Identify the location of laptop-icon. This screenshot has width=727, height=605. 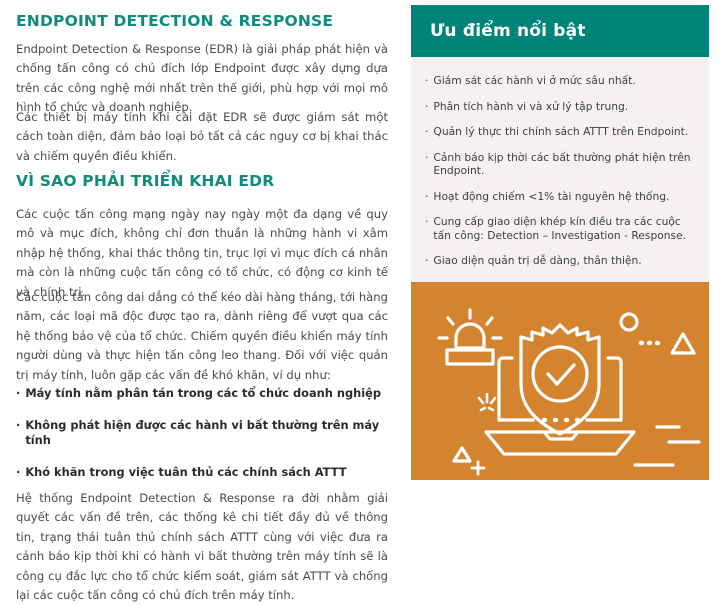
(560, 405).